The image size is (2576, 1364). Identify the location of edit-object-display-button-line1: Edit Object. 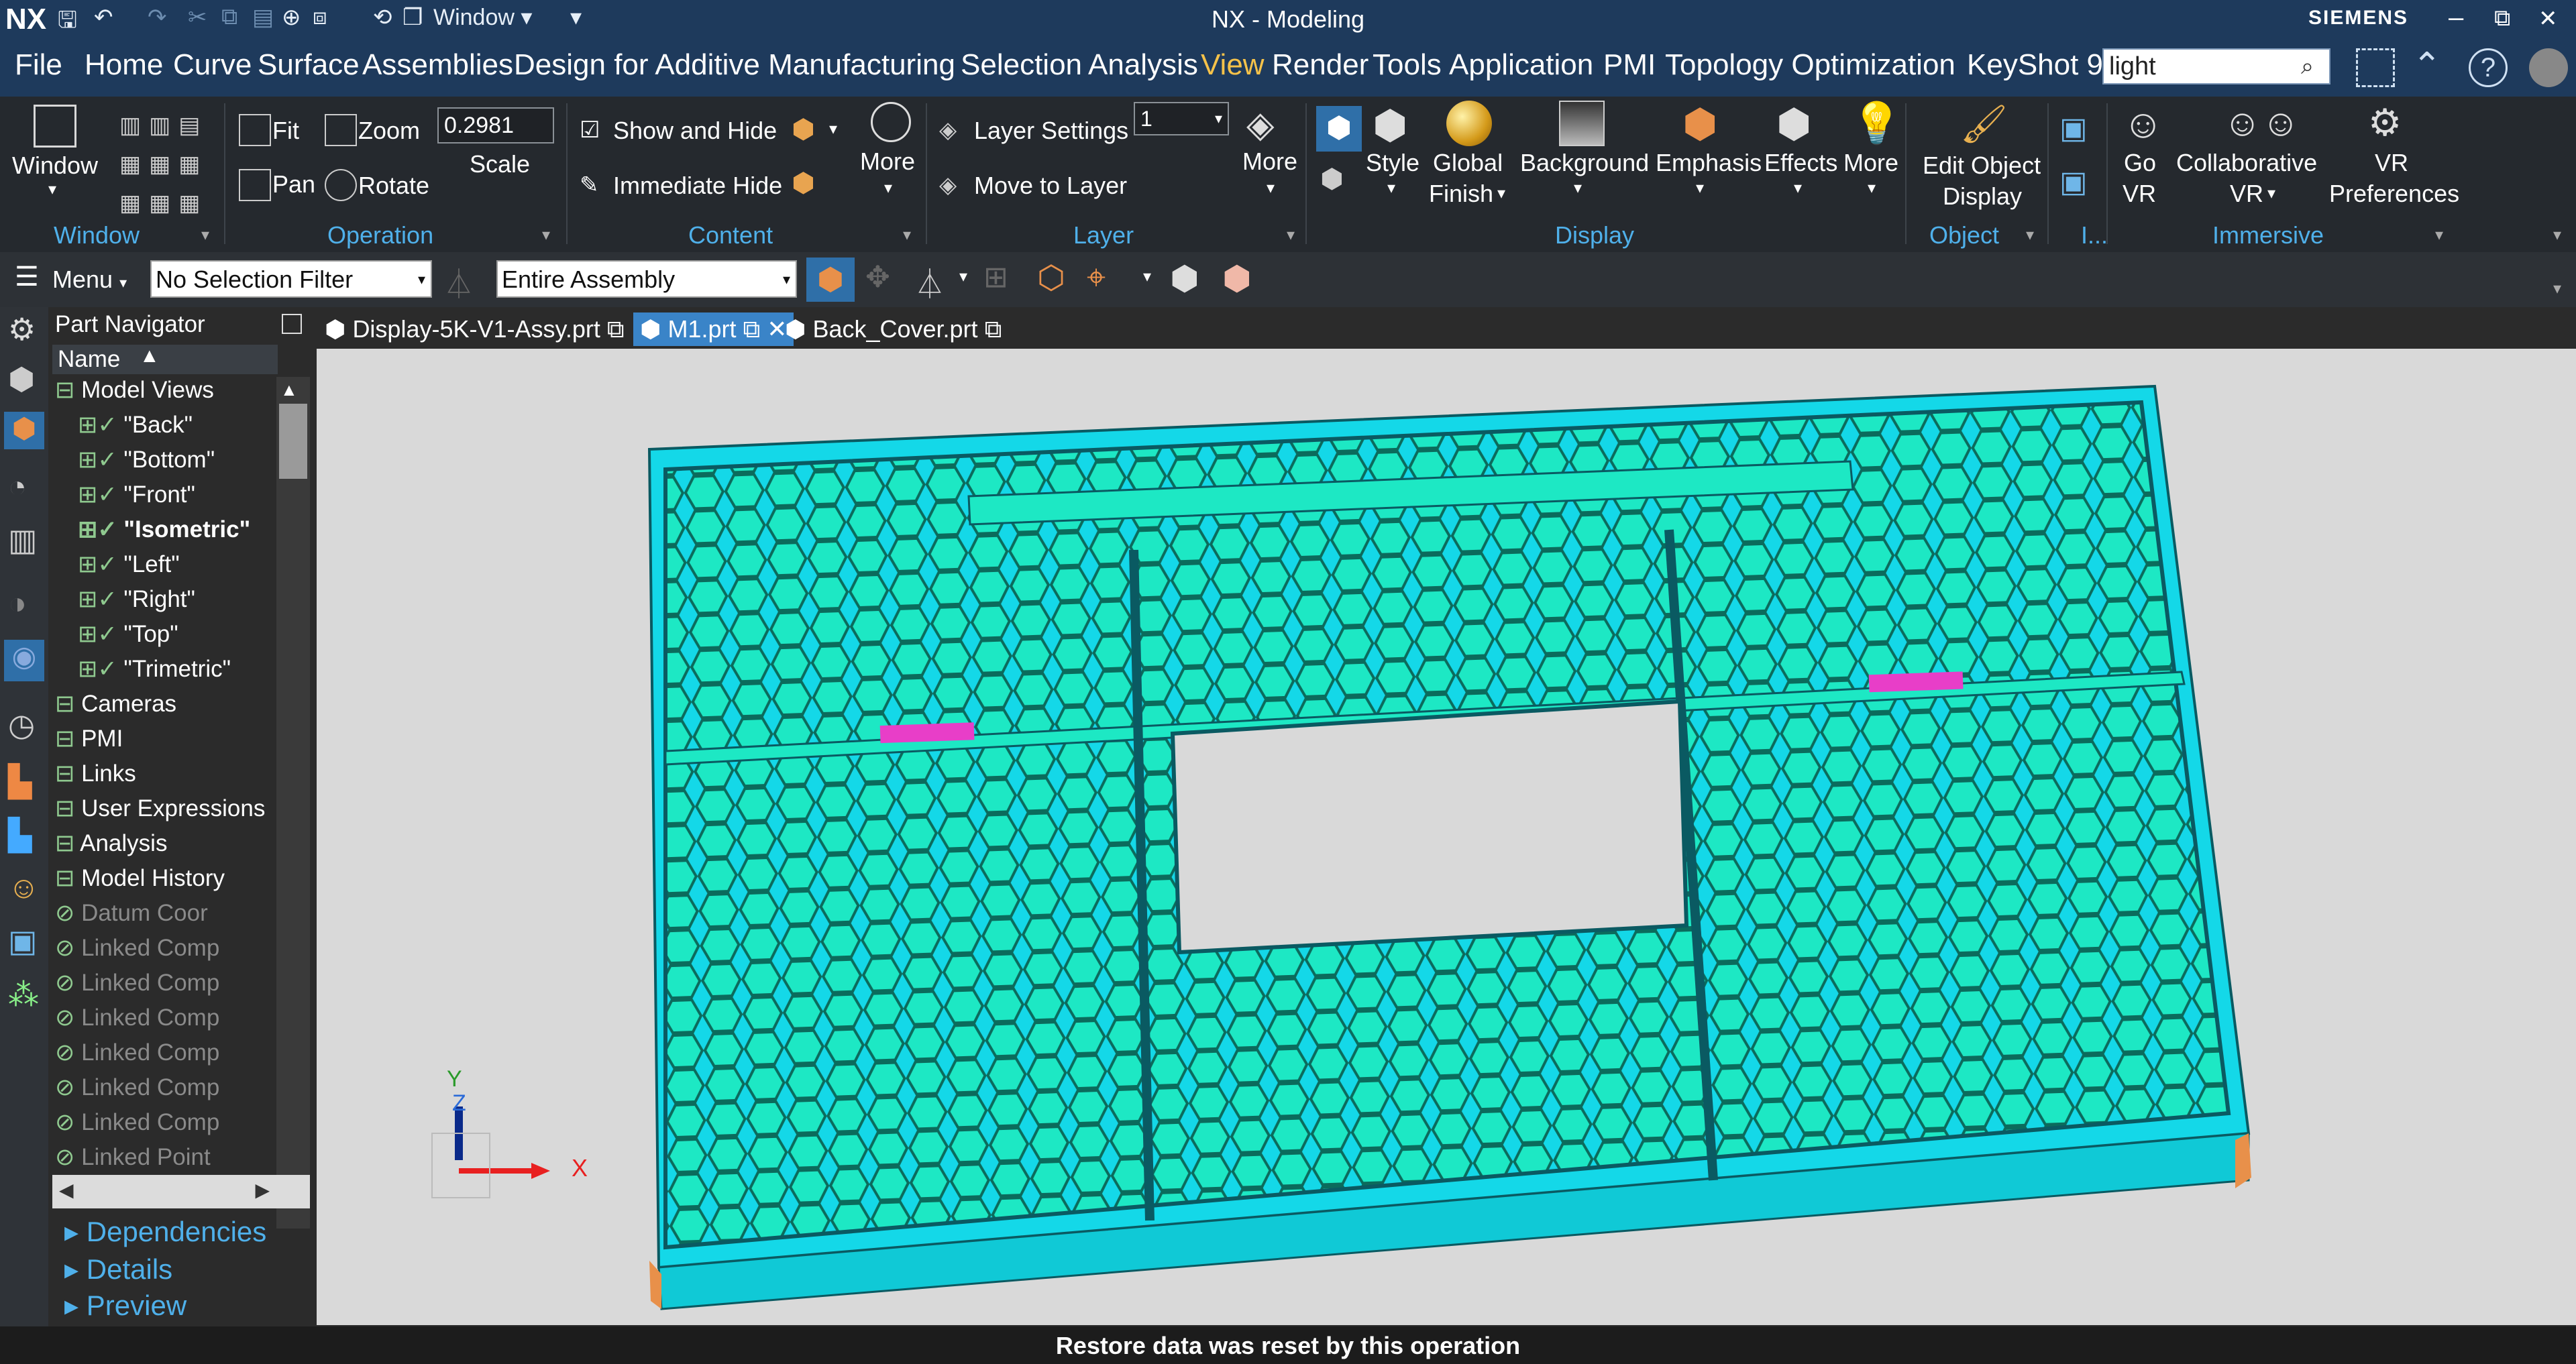
(1982, 166).